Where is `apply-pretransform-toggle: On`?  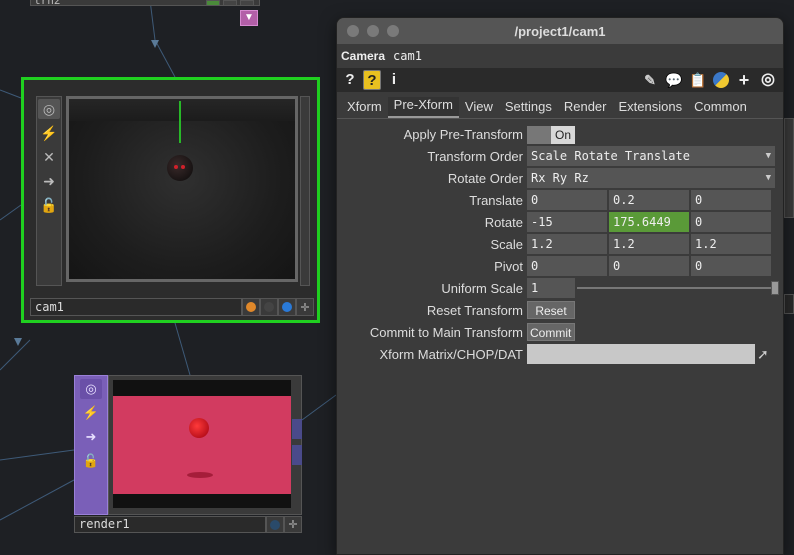
apply-pretransform-toggle: On is located at coordinates (551, 134).